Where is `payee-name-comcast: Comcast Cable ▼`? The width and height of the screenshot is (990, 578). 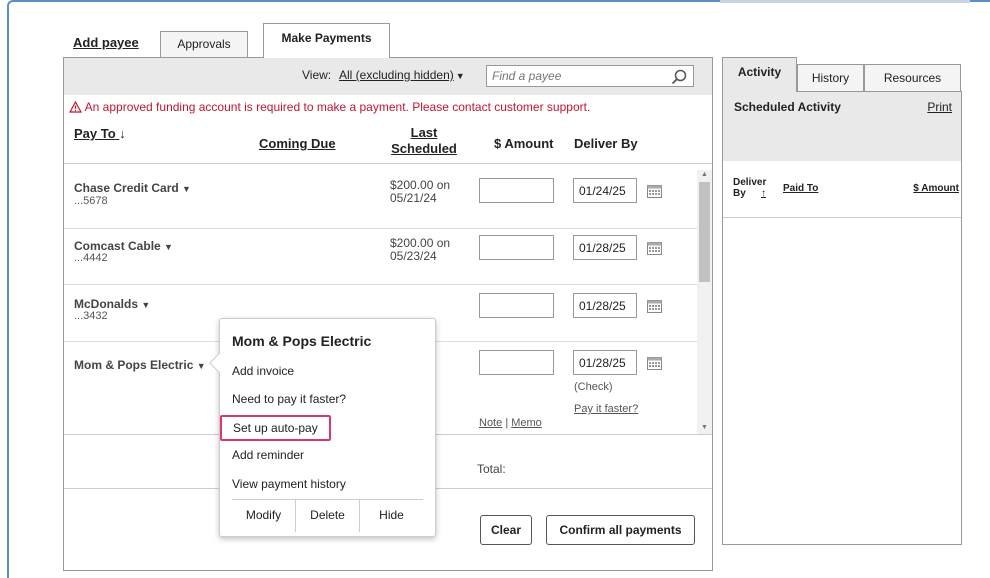 payee-name-comcast: Comcast Cable ▼ is located at coordinates (123, 246).